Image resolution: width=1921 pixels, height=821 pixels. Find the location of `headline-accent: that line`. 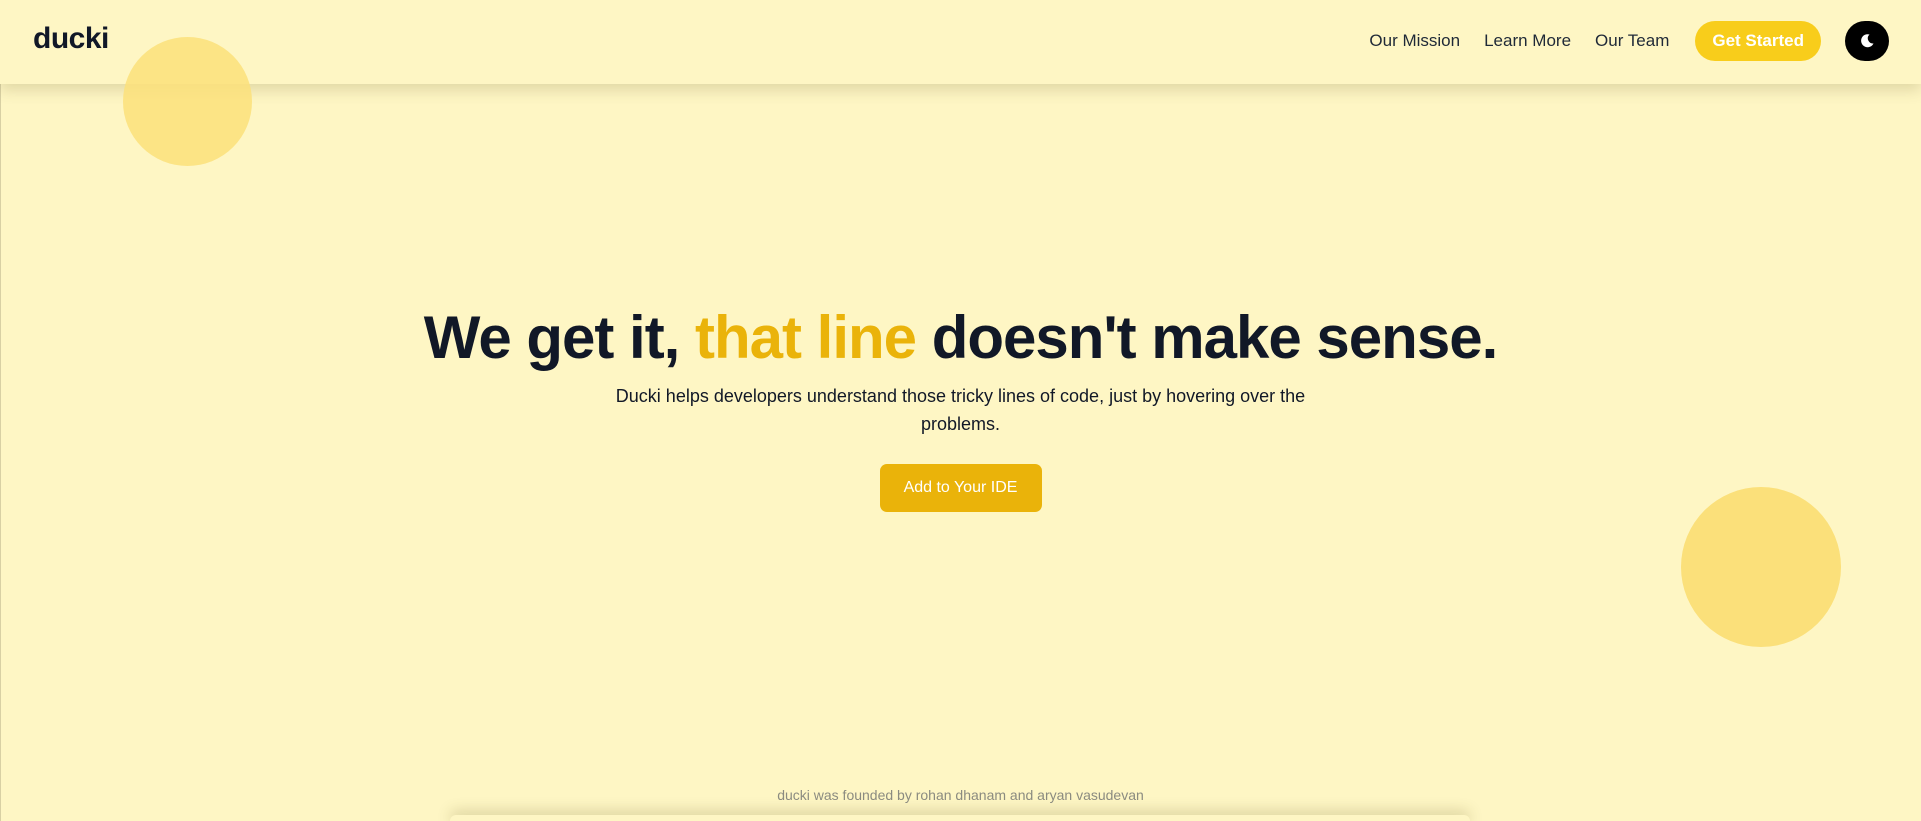

headline-accent: that line is located at coordinates (806, 337).